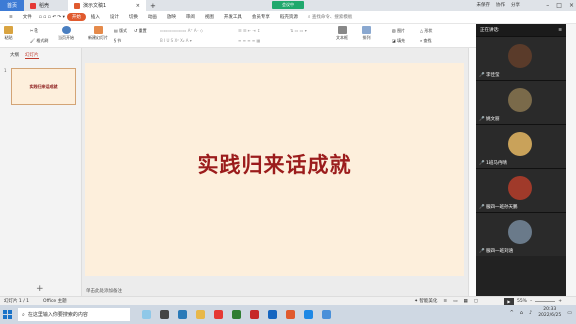 The height and width of the screenshot is (324, 576). Describe the element at coordinates (209, 17) in the screenshot. I see `menu-view: 视图` at that location.